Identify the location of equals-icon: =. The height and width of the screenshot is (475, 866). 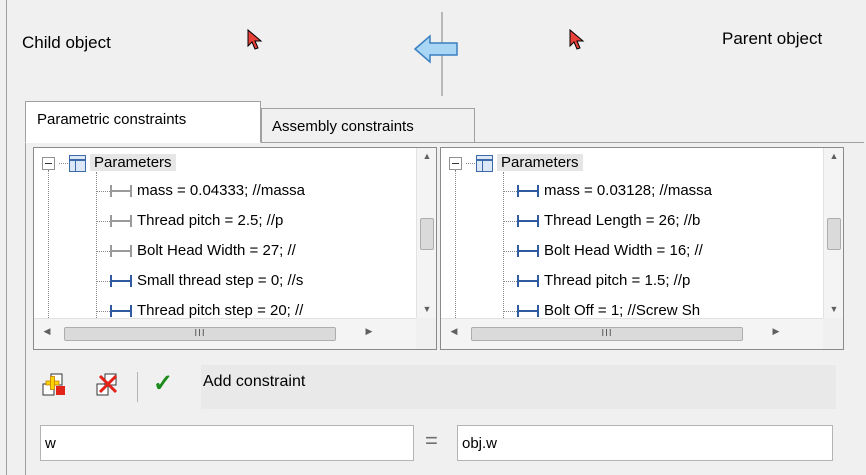
(431, 440).